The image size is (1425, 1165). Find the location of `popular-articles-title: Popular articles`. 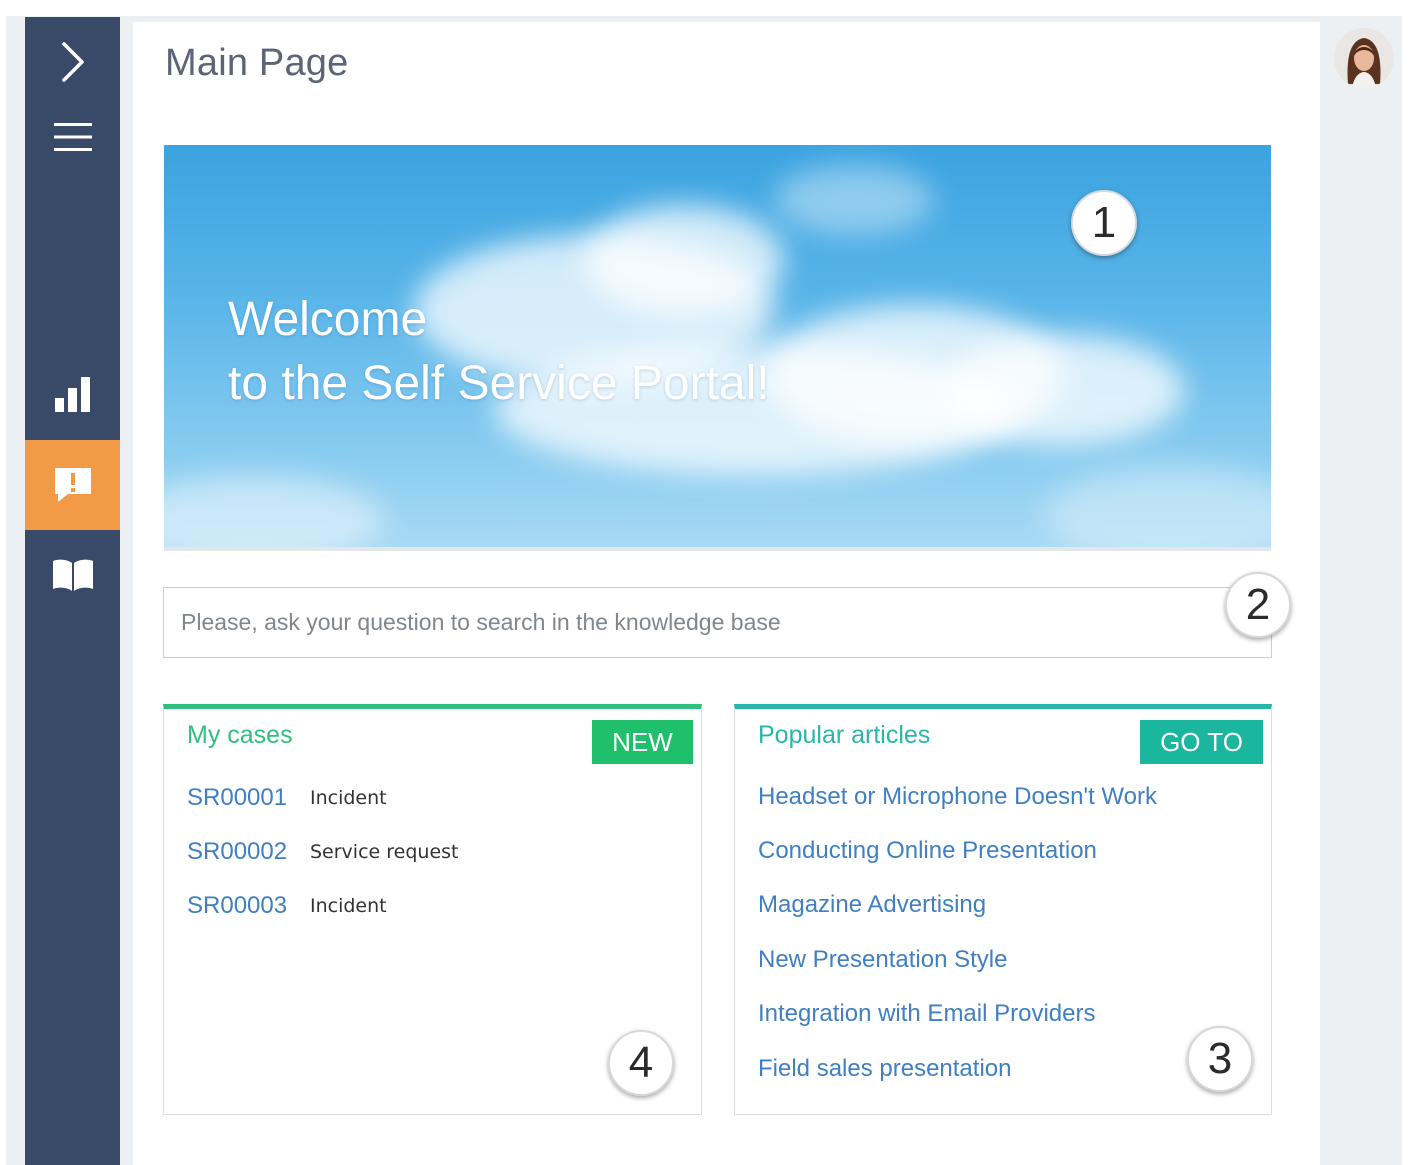

popular-articles-title: Popular articles is located at coordinates (844, 735).